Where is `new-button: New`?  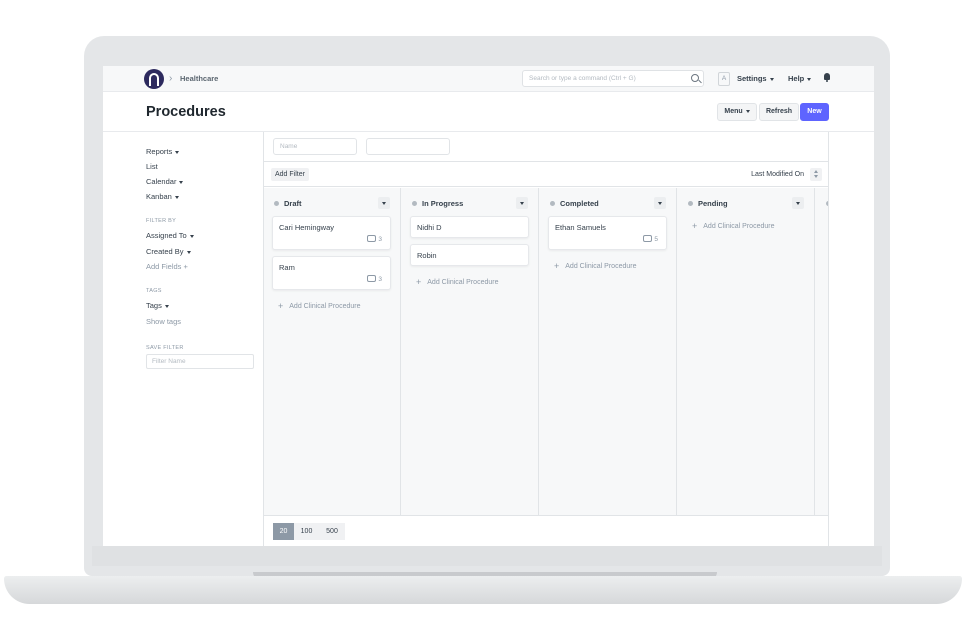 new-button: New is located at coordinates (814, 112).